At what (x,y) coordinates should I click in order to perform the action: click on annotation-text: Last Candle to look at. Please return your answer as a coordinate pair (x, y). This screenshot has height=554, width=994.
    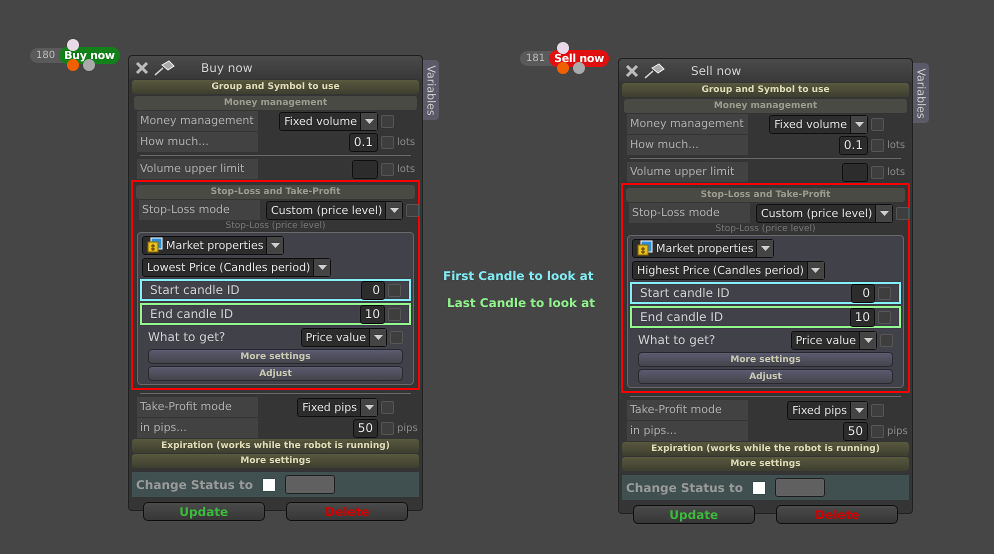
    Looking at the image, I should click on (521, 303).